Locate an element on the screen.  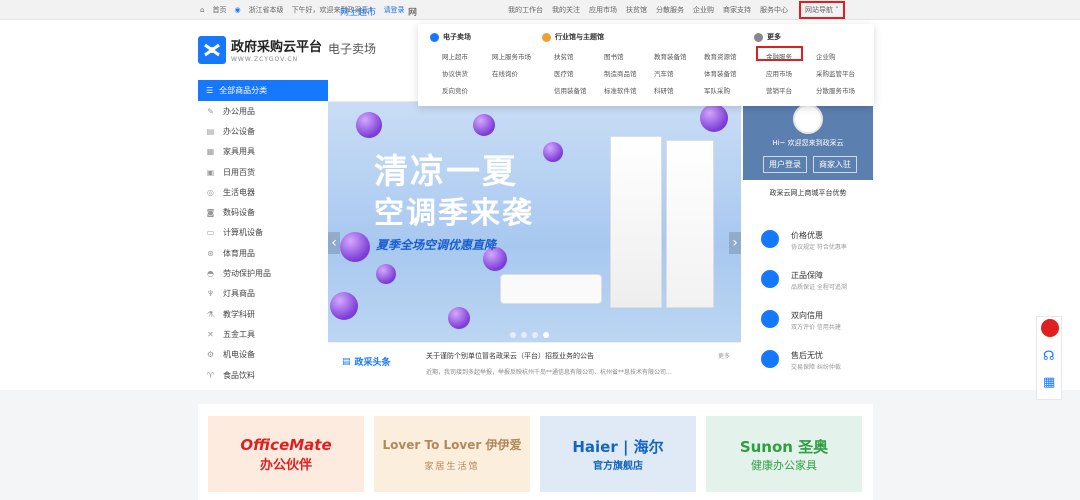
site-nav-button: 网站导航 ˄ is located at coordinates (822, 10).